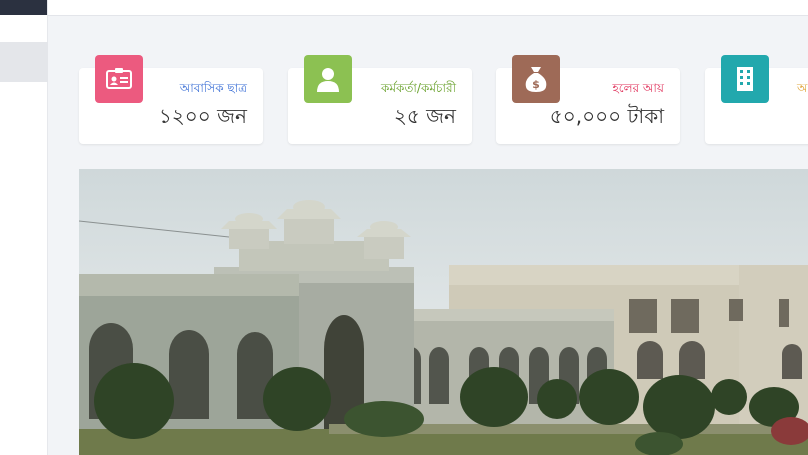 The image size is (808, 455). What do you see at coordinates (606, 116) in the screenshot?
I see `card-value: ৫০,০০০ টাকা` at bounding box center [606, 116].